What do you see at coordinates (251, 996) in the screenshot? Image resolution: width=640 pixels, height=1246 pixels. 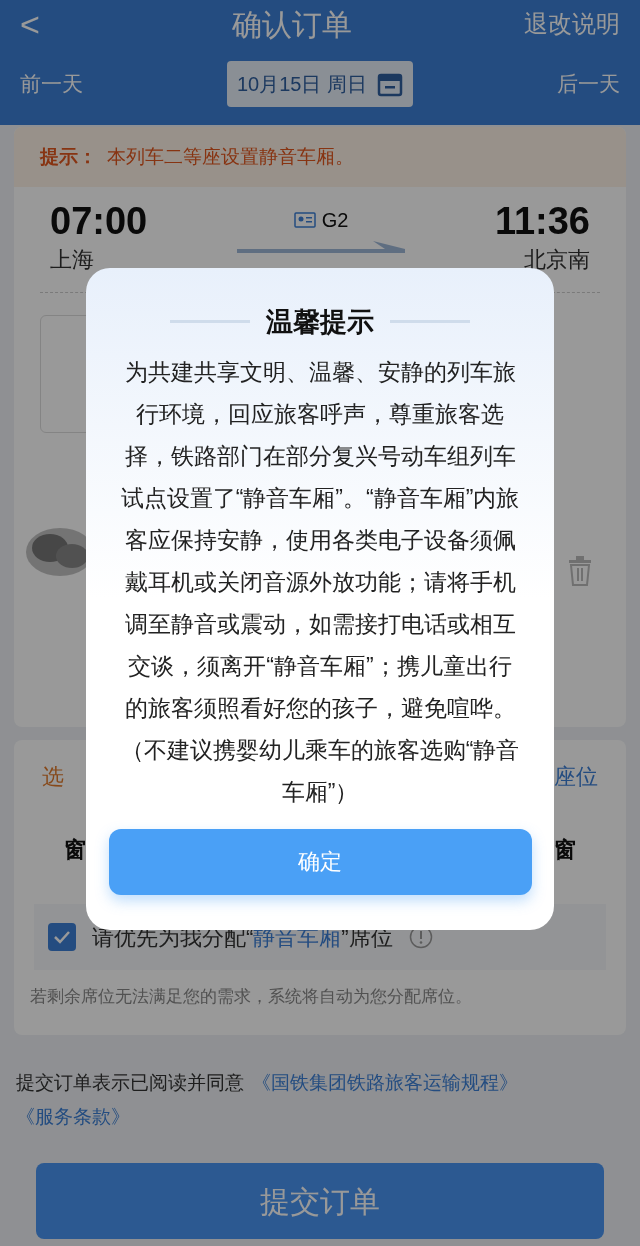 I see `quiet-carriage-note: 若剩余席位无法满足您的需求，系统将自动为您分配席位。` at bounding box center [251, 996].